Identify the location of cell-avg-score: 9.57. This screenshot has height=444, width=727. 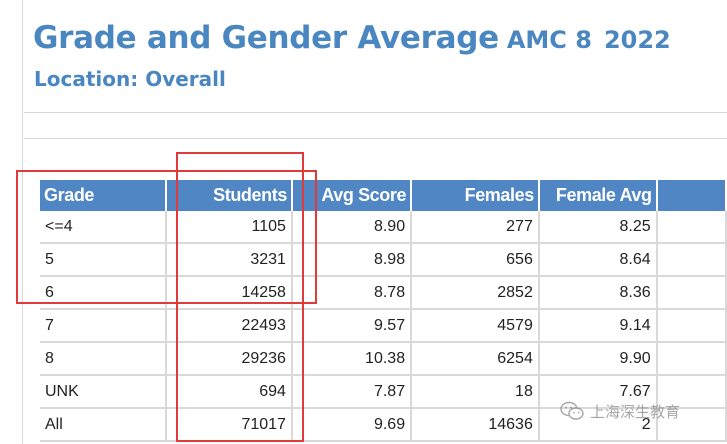
(352, 326).